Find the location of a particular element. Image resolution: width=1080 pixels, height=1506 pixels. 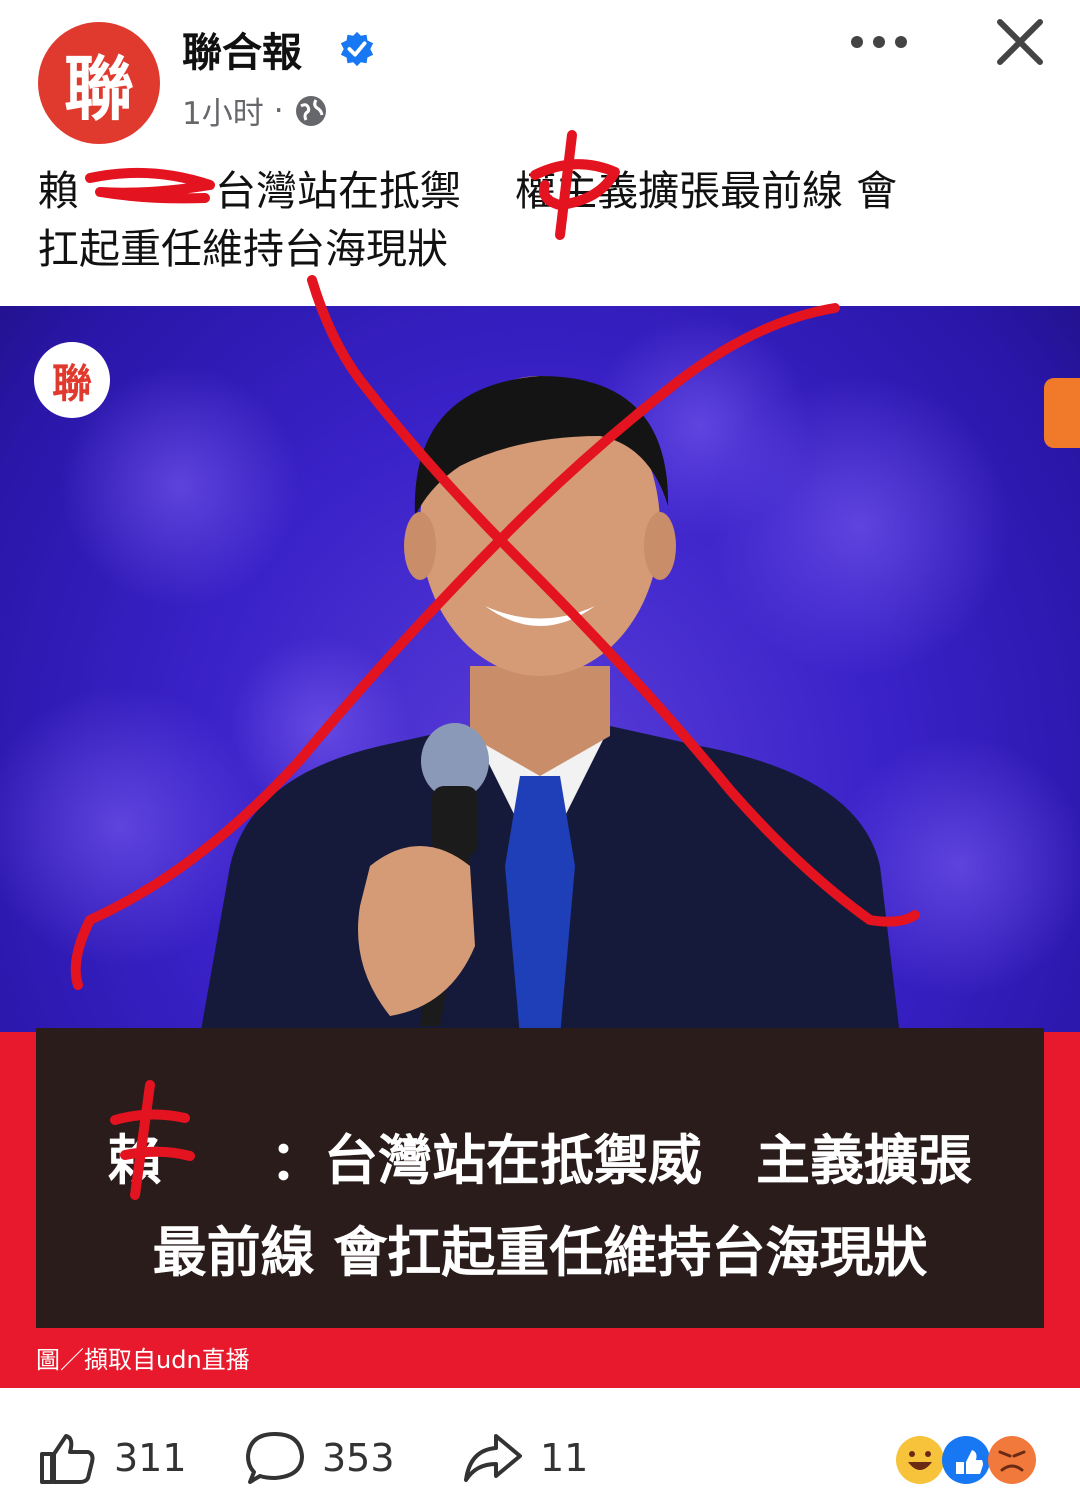

verified-badge-icon is located at coordinates (357, 49).